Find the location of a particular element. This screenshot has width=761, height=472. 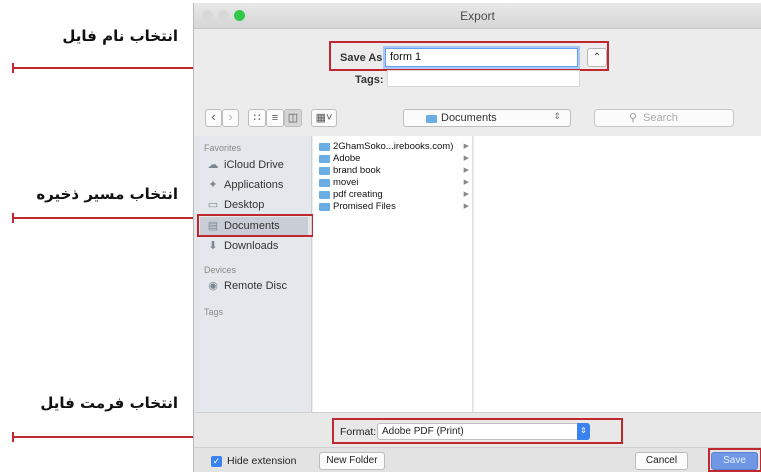

annotation-location-label: انتخاب مسیر ذخیره is located at coordinates (107, 194).